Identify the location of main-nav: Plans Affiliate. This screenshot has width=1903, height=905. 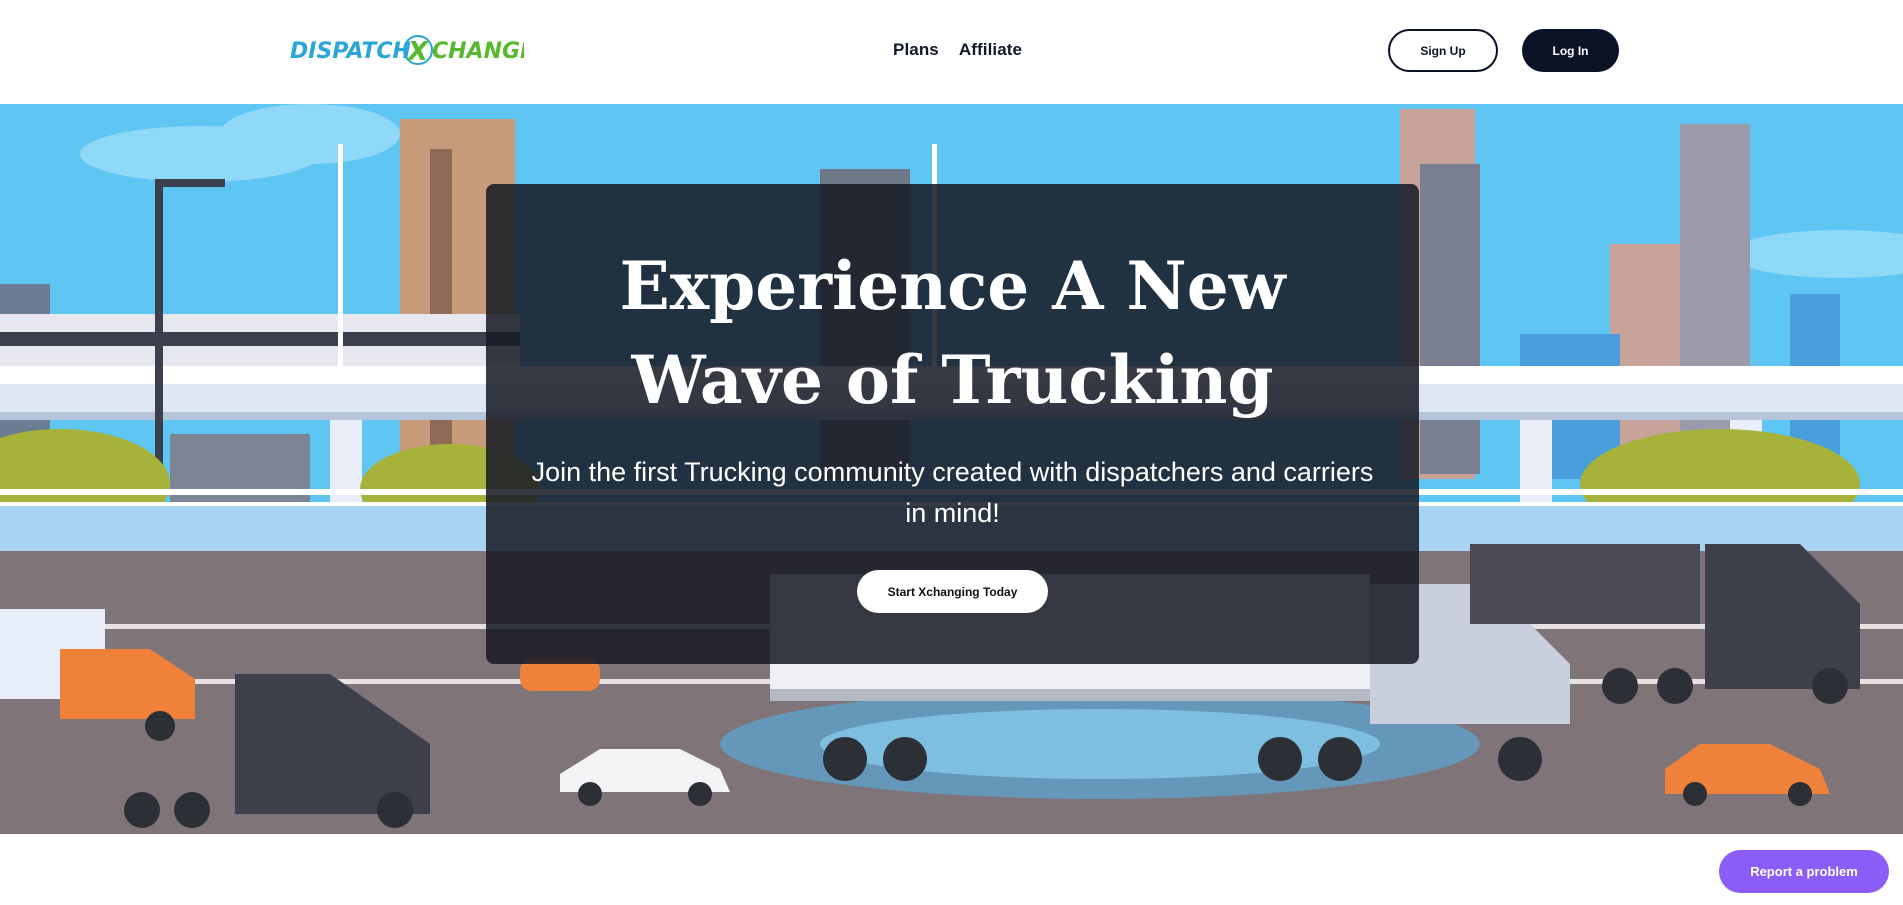
(957, 50).